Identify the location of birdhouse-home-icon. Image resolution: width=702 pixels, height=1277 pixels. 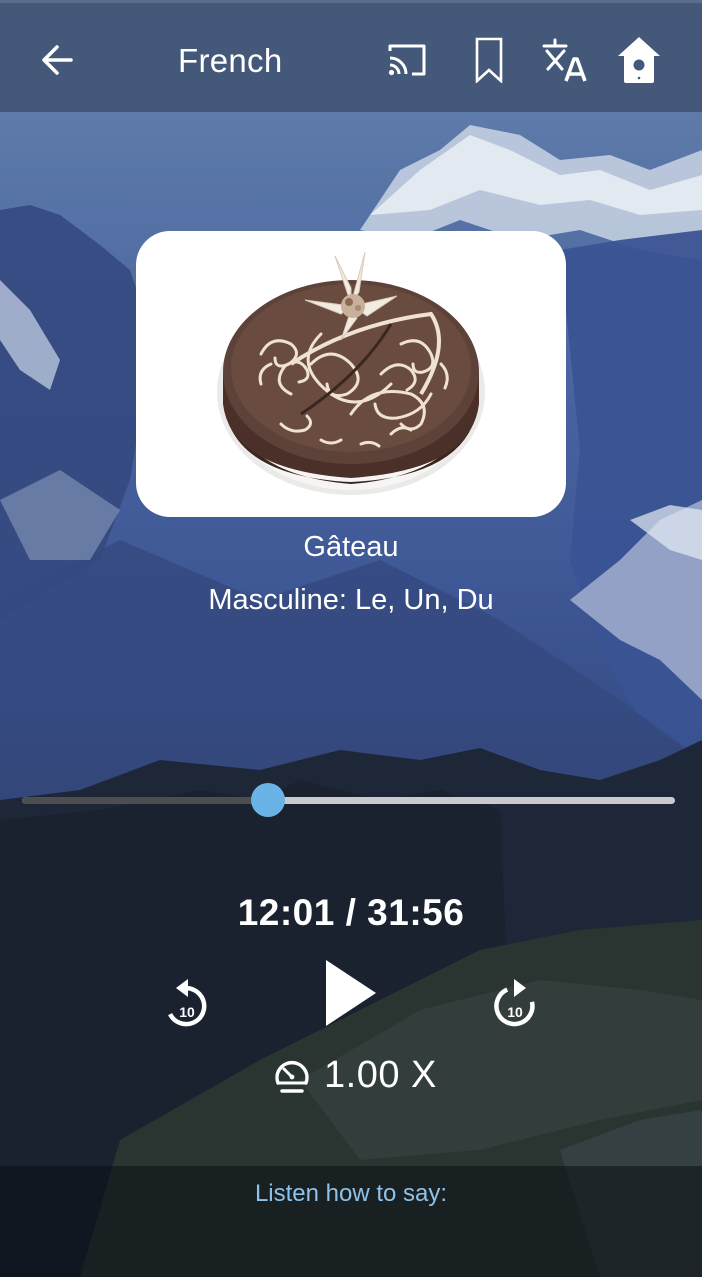
(639, 60).